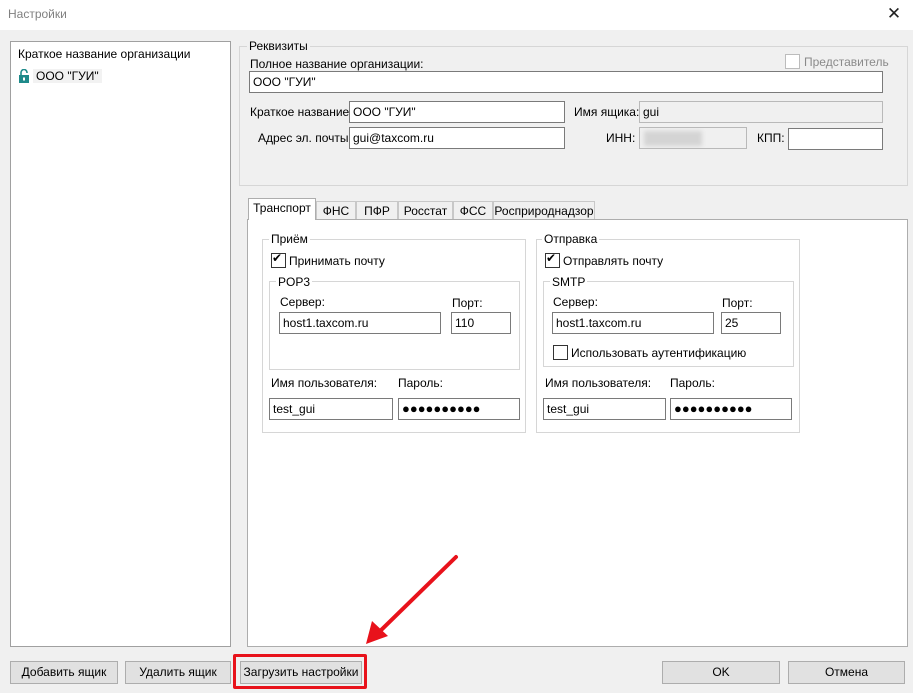 The height and width of the screenshot is (693, 913). What do you see at coordinates (377, 210) in the screenshot?
I see `tab-pfr: ПФР` at bounding box center [377, 210].